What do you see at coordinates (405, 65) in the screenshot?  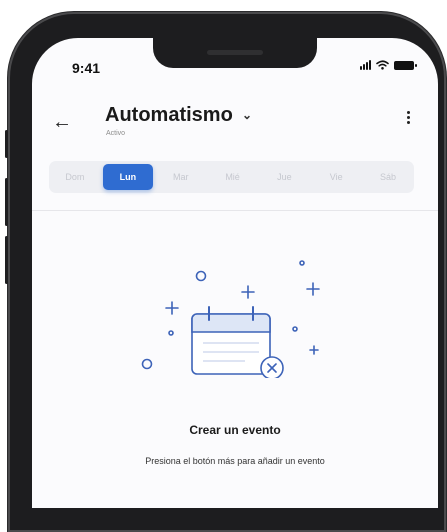 I see `battery-icon` at bounding box center [405, 65].